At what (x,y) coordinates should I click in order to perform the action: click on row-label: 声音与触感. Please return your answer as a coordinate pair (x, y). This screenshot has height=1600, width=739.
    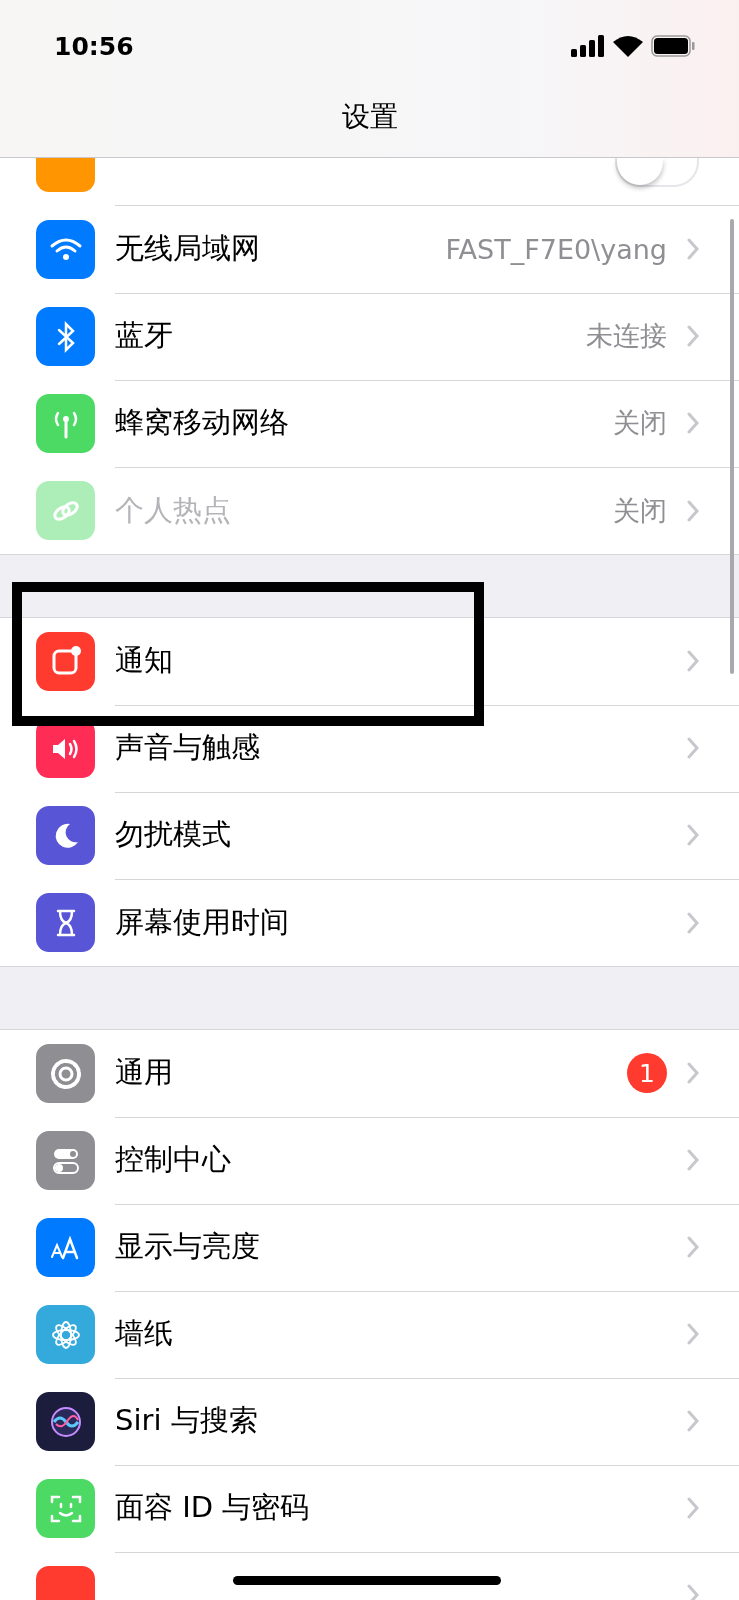
    Looking at the image, I should click on (187, 747).